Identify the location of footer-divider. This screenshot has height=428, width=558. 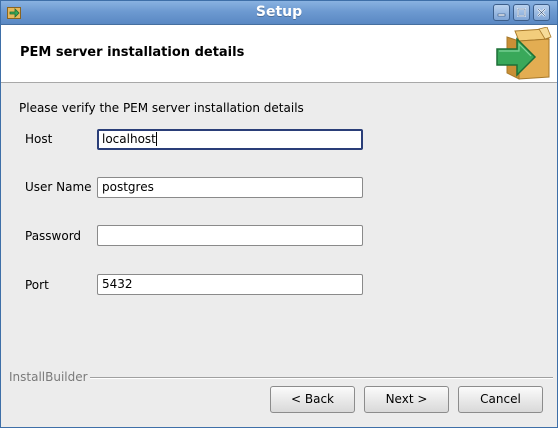
(321, 378).